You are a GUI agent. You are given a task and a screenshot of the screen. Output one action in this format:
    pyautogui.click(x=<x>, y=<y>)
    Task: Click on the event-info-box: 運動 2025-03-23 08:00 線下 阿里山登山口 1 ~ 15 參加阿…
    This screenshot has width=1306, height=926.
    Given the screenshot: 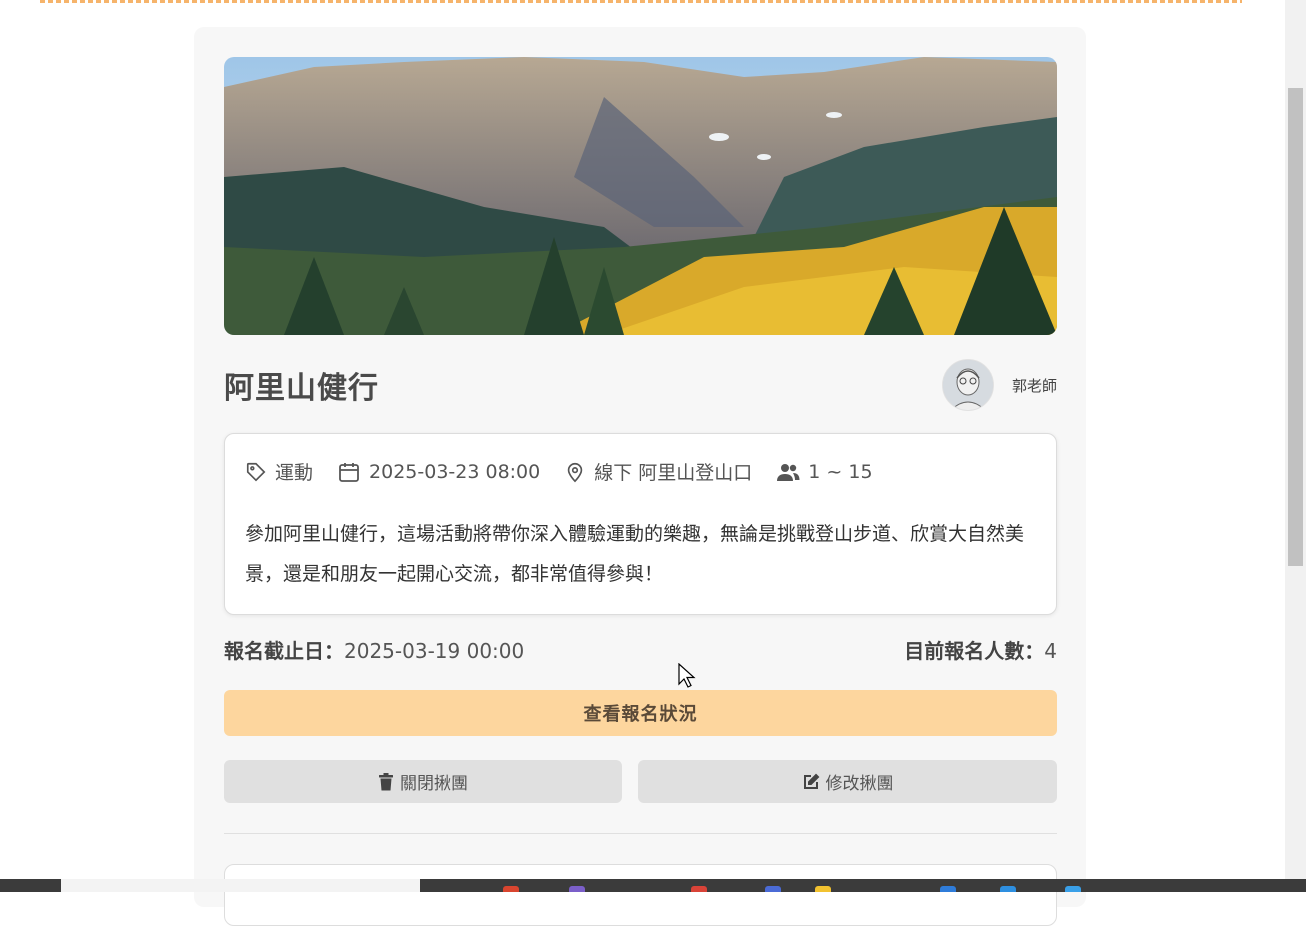 What is the action you would take?
    pyautogui.click(x=640, y=524)
    